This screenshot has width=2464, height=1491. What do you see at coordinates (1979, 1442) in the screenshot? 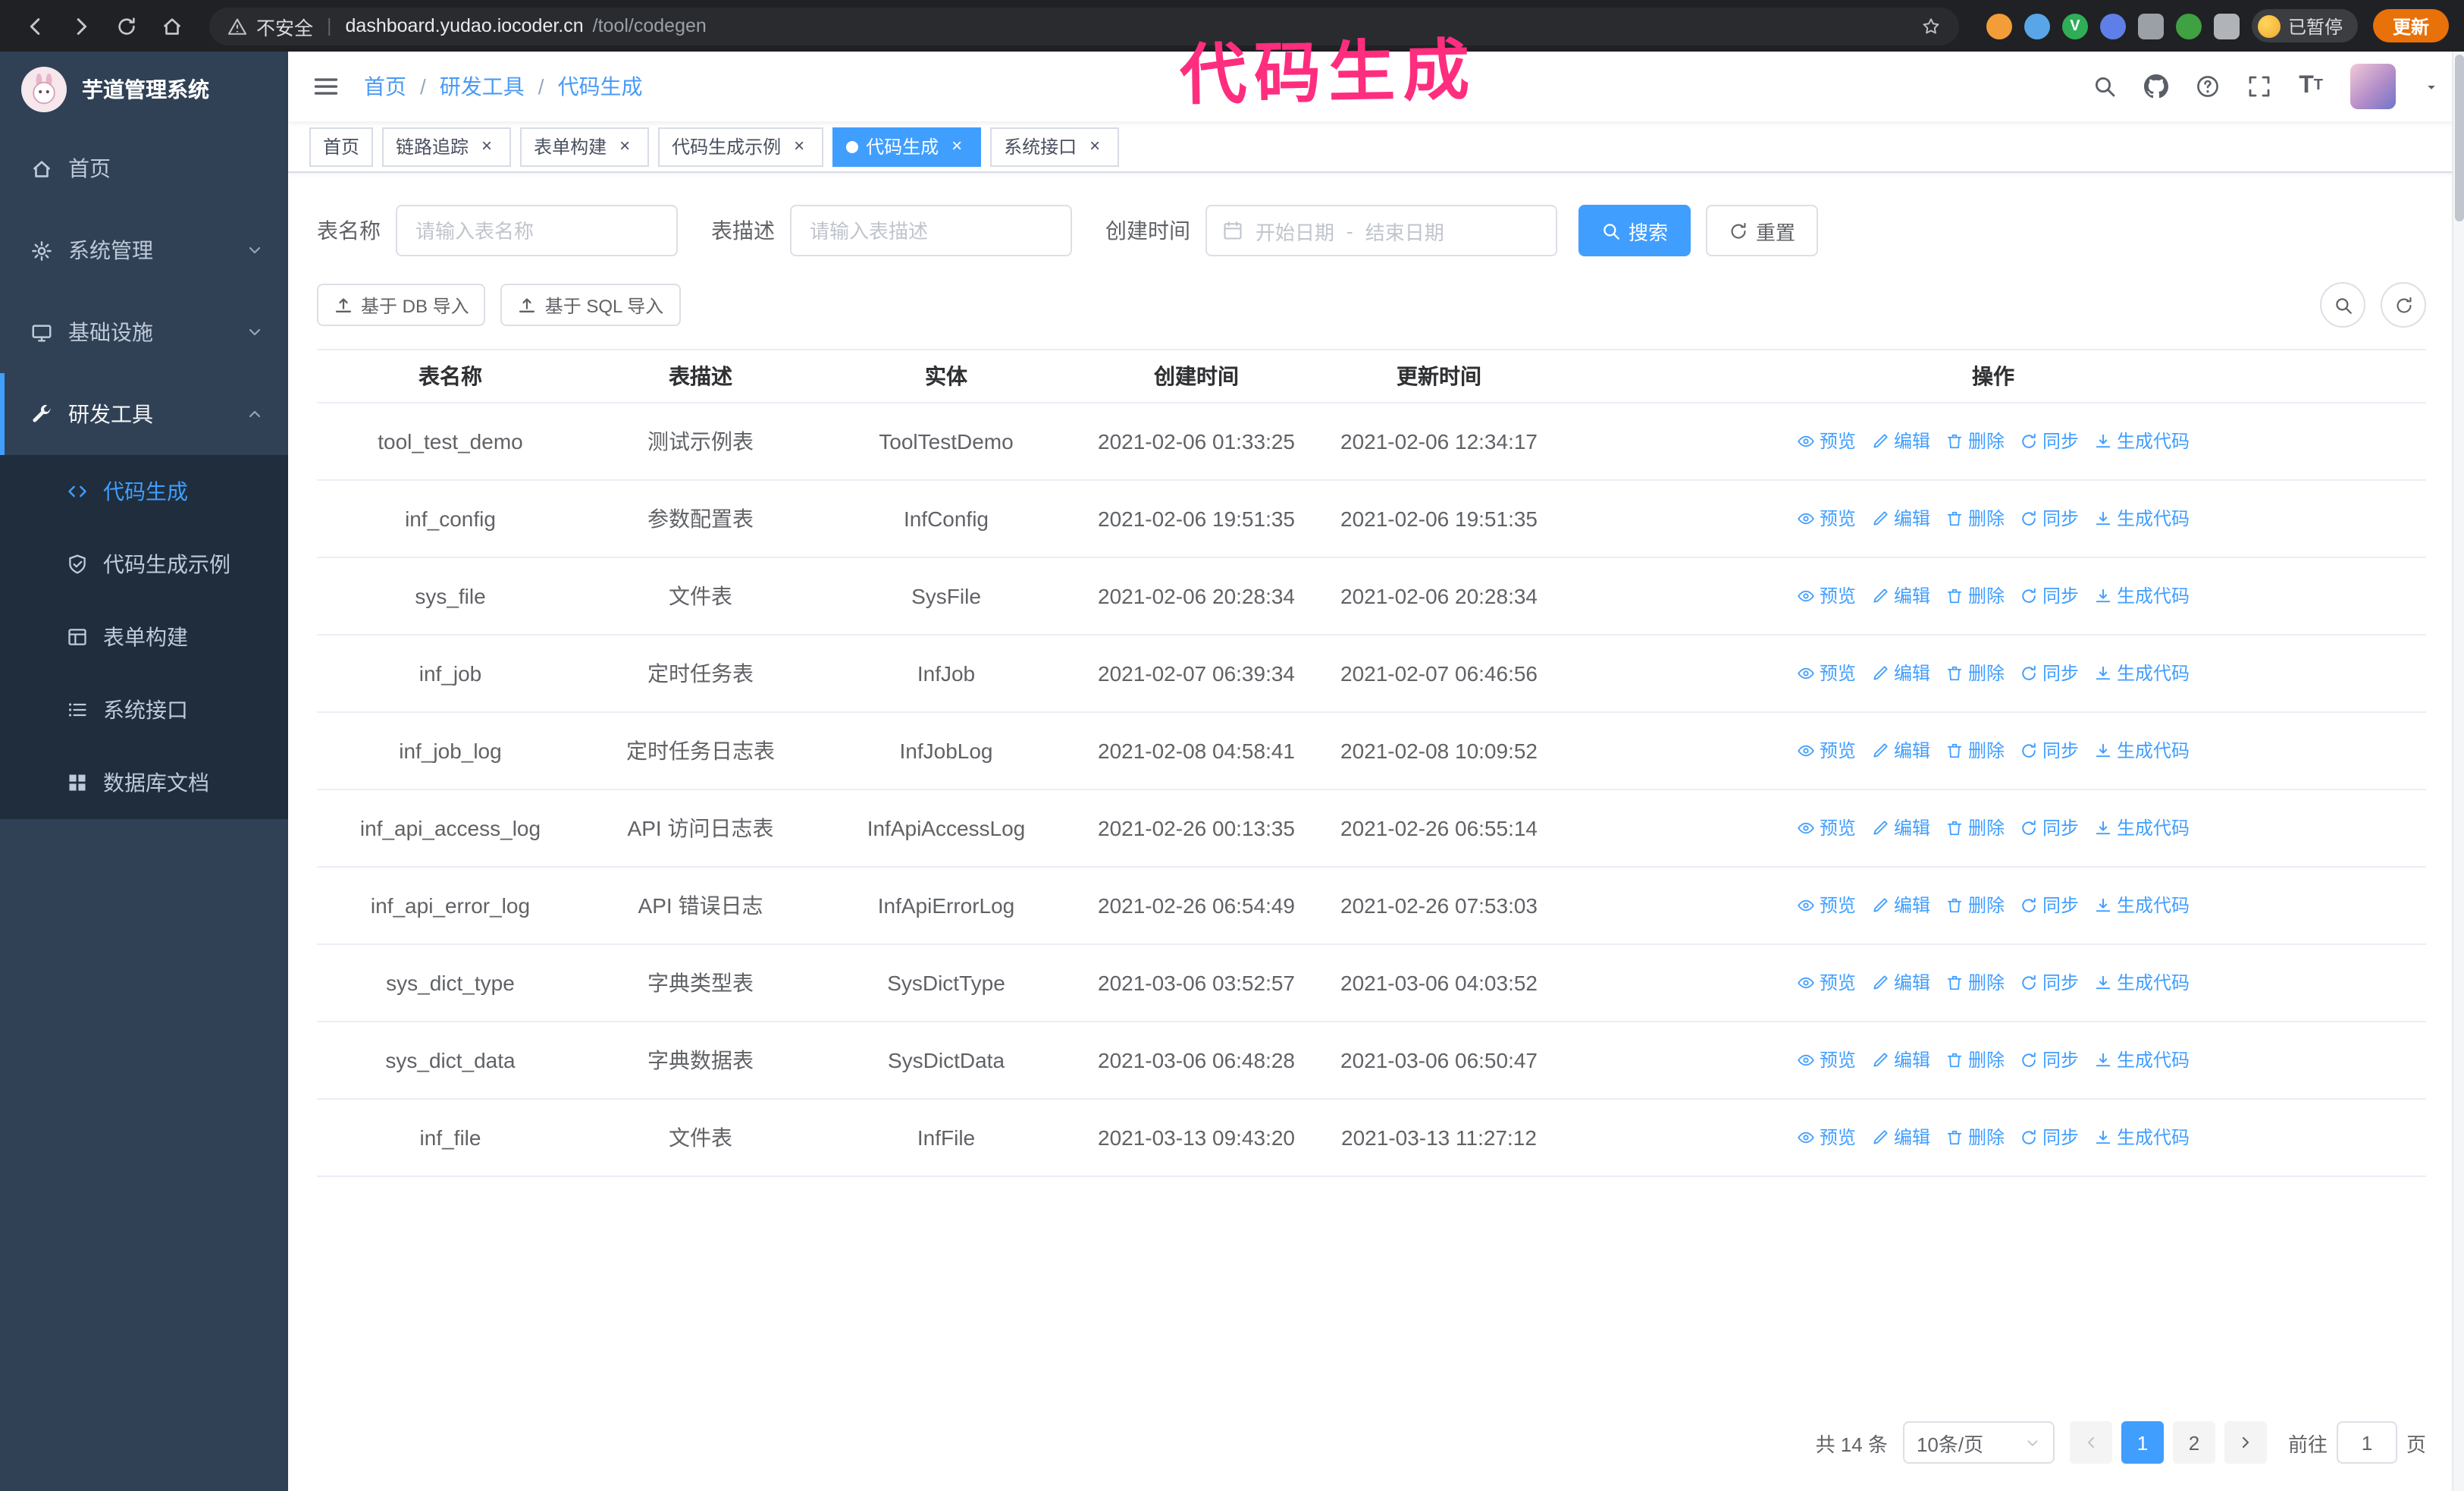
I see `page-size-select: 10条/页` at bounding box center [1979, 1442].